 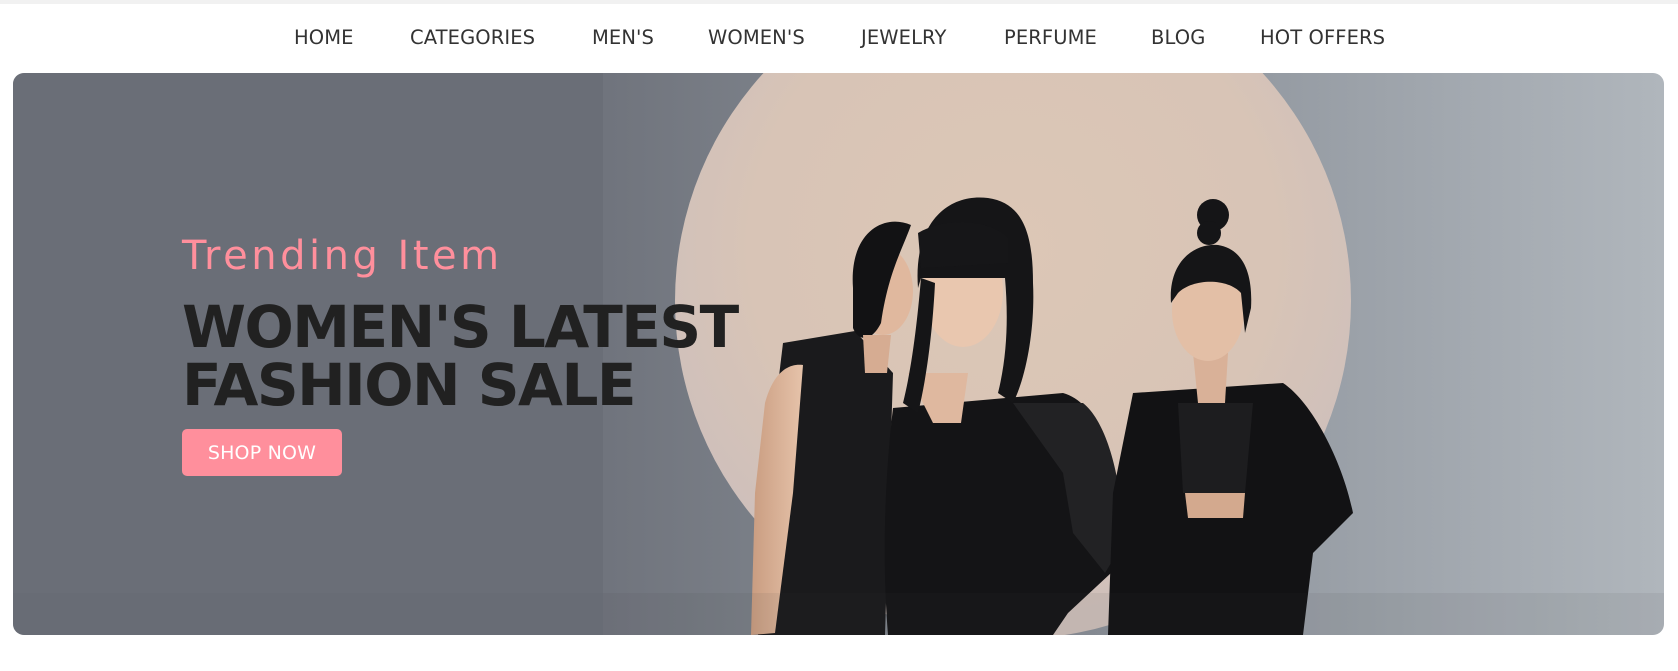 I want to click on nav-item-perfume: PERFUME, so click(x=1050, y=38).